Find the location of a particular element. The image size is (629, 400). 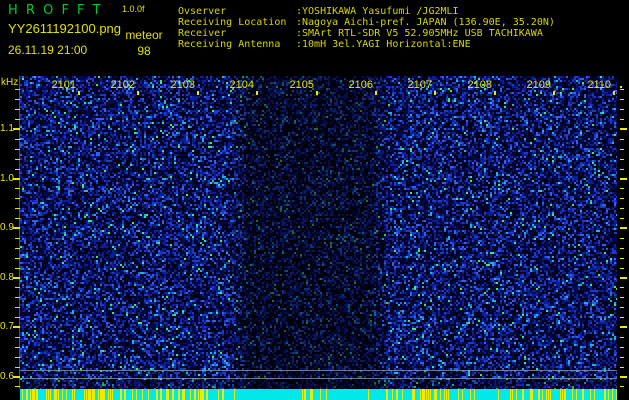

y-axis-label: 0.6 is located at coordinates (7, 376).